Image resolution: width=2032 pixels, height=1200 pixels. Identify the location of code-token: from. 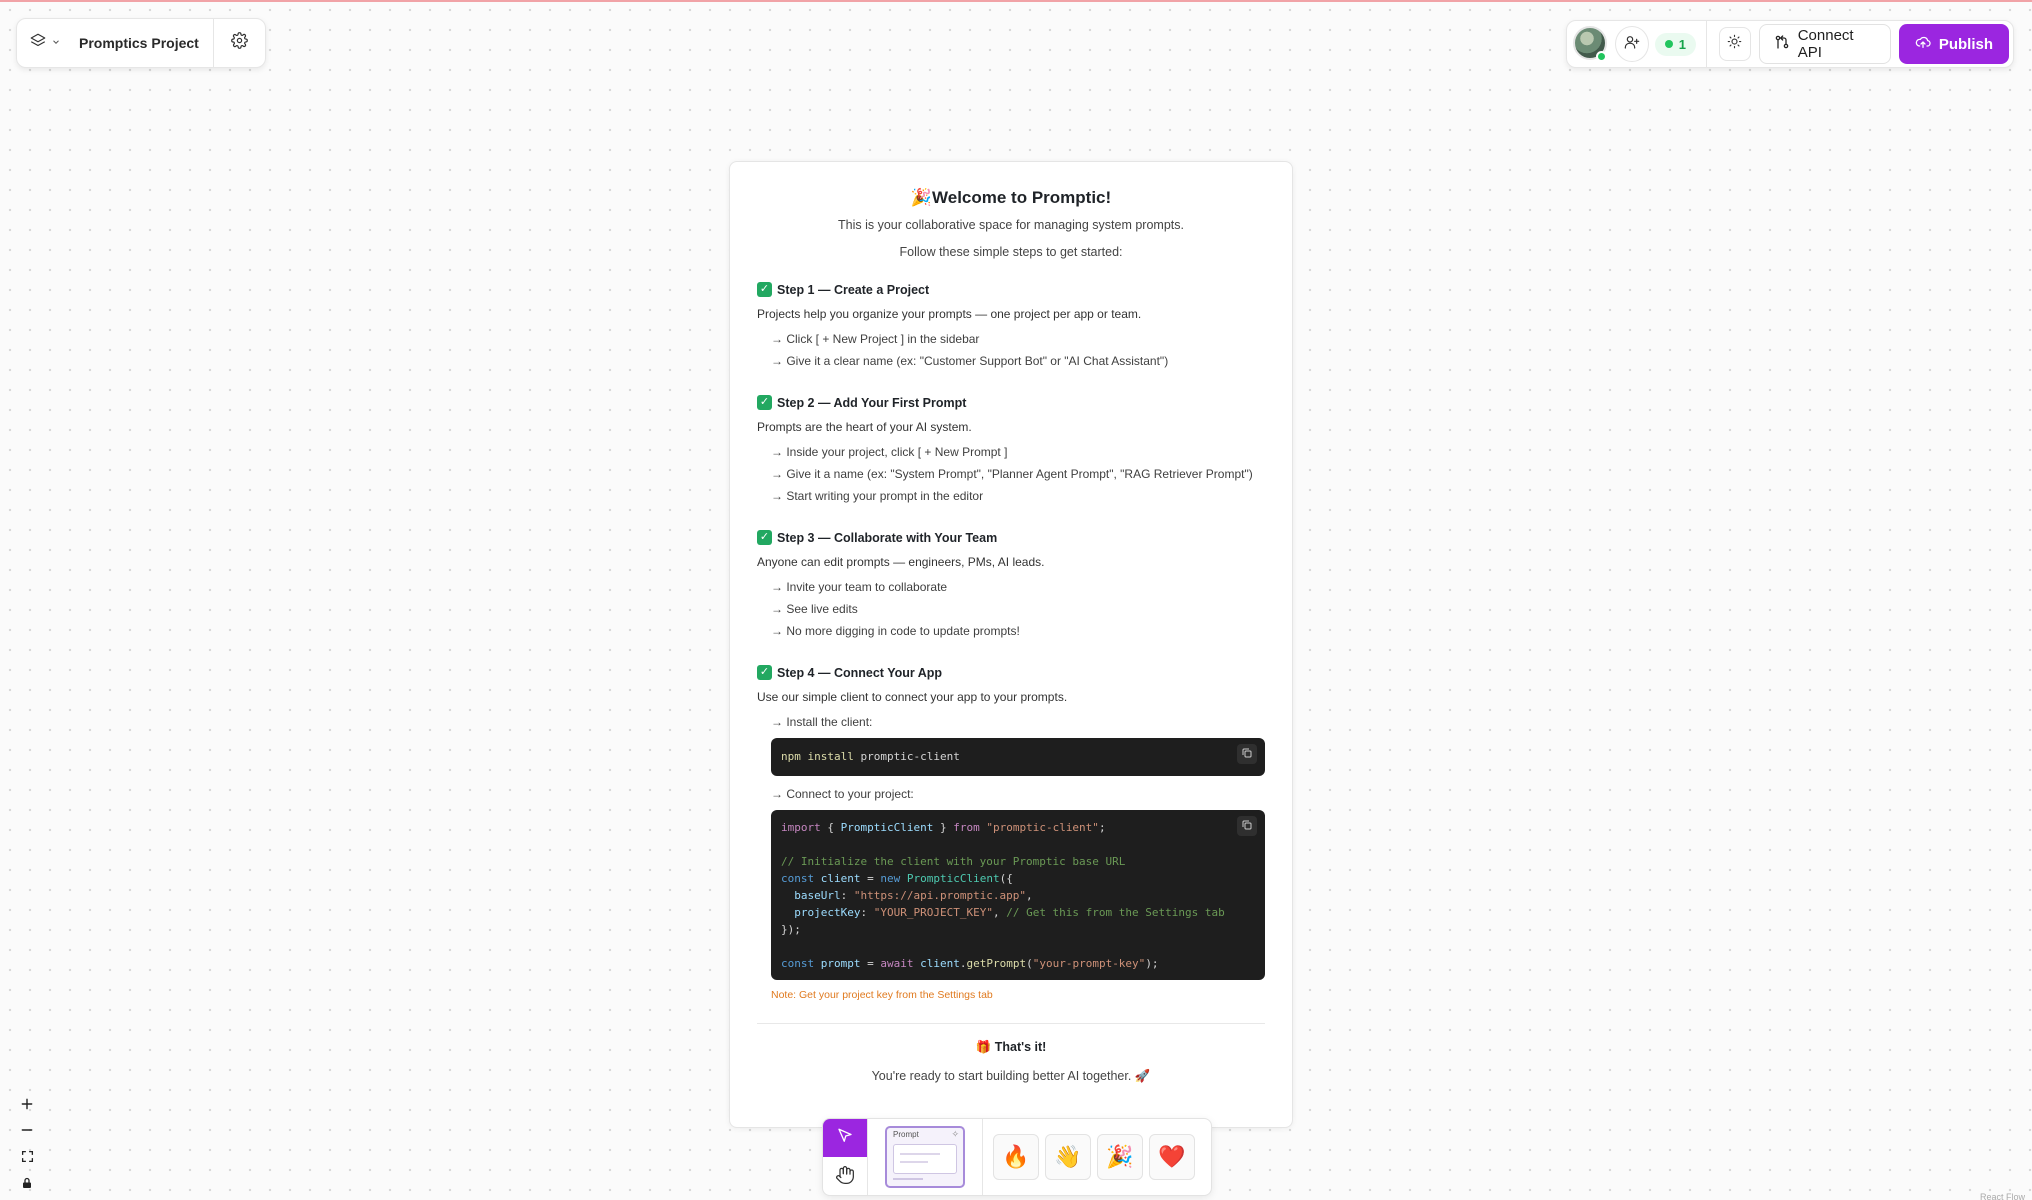
(966, 827).